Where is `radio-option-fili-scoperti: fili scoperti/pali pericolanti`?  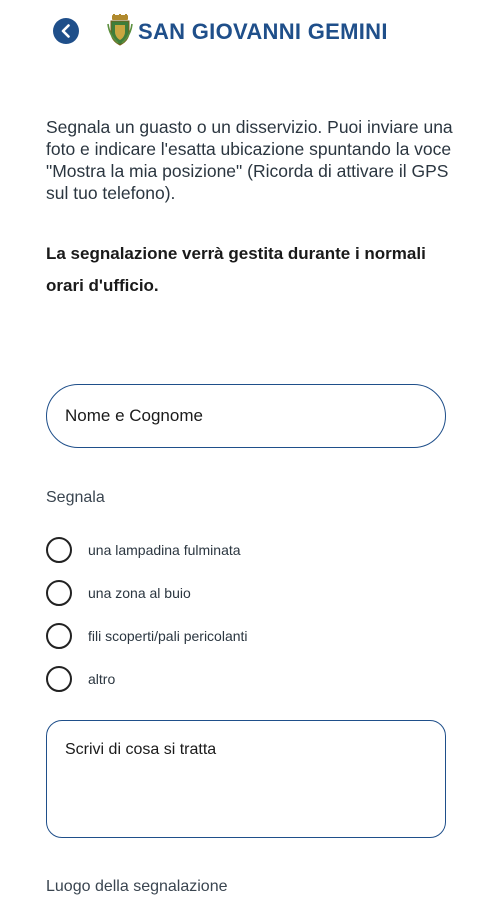
radio-option-fili-scoperti: fili scoperti/pali pericolanti is located at coordinates (246, 635).